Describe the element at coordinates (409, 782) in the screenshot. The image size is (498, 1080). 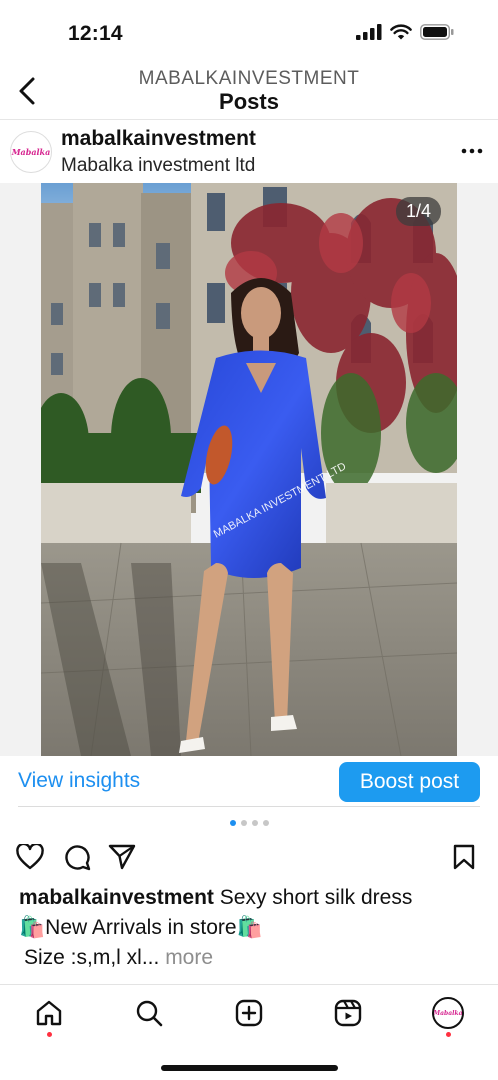
I see `boost-post-button: Boost post` at that location.